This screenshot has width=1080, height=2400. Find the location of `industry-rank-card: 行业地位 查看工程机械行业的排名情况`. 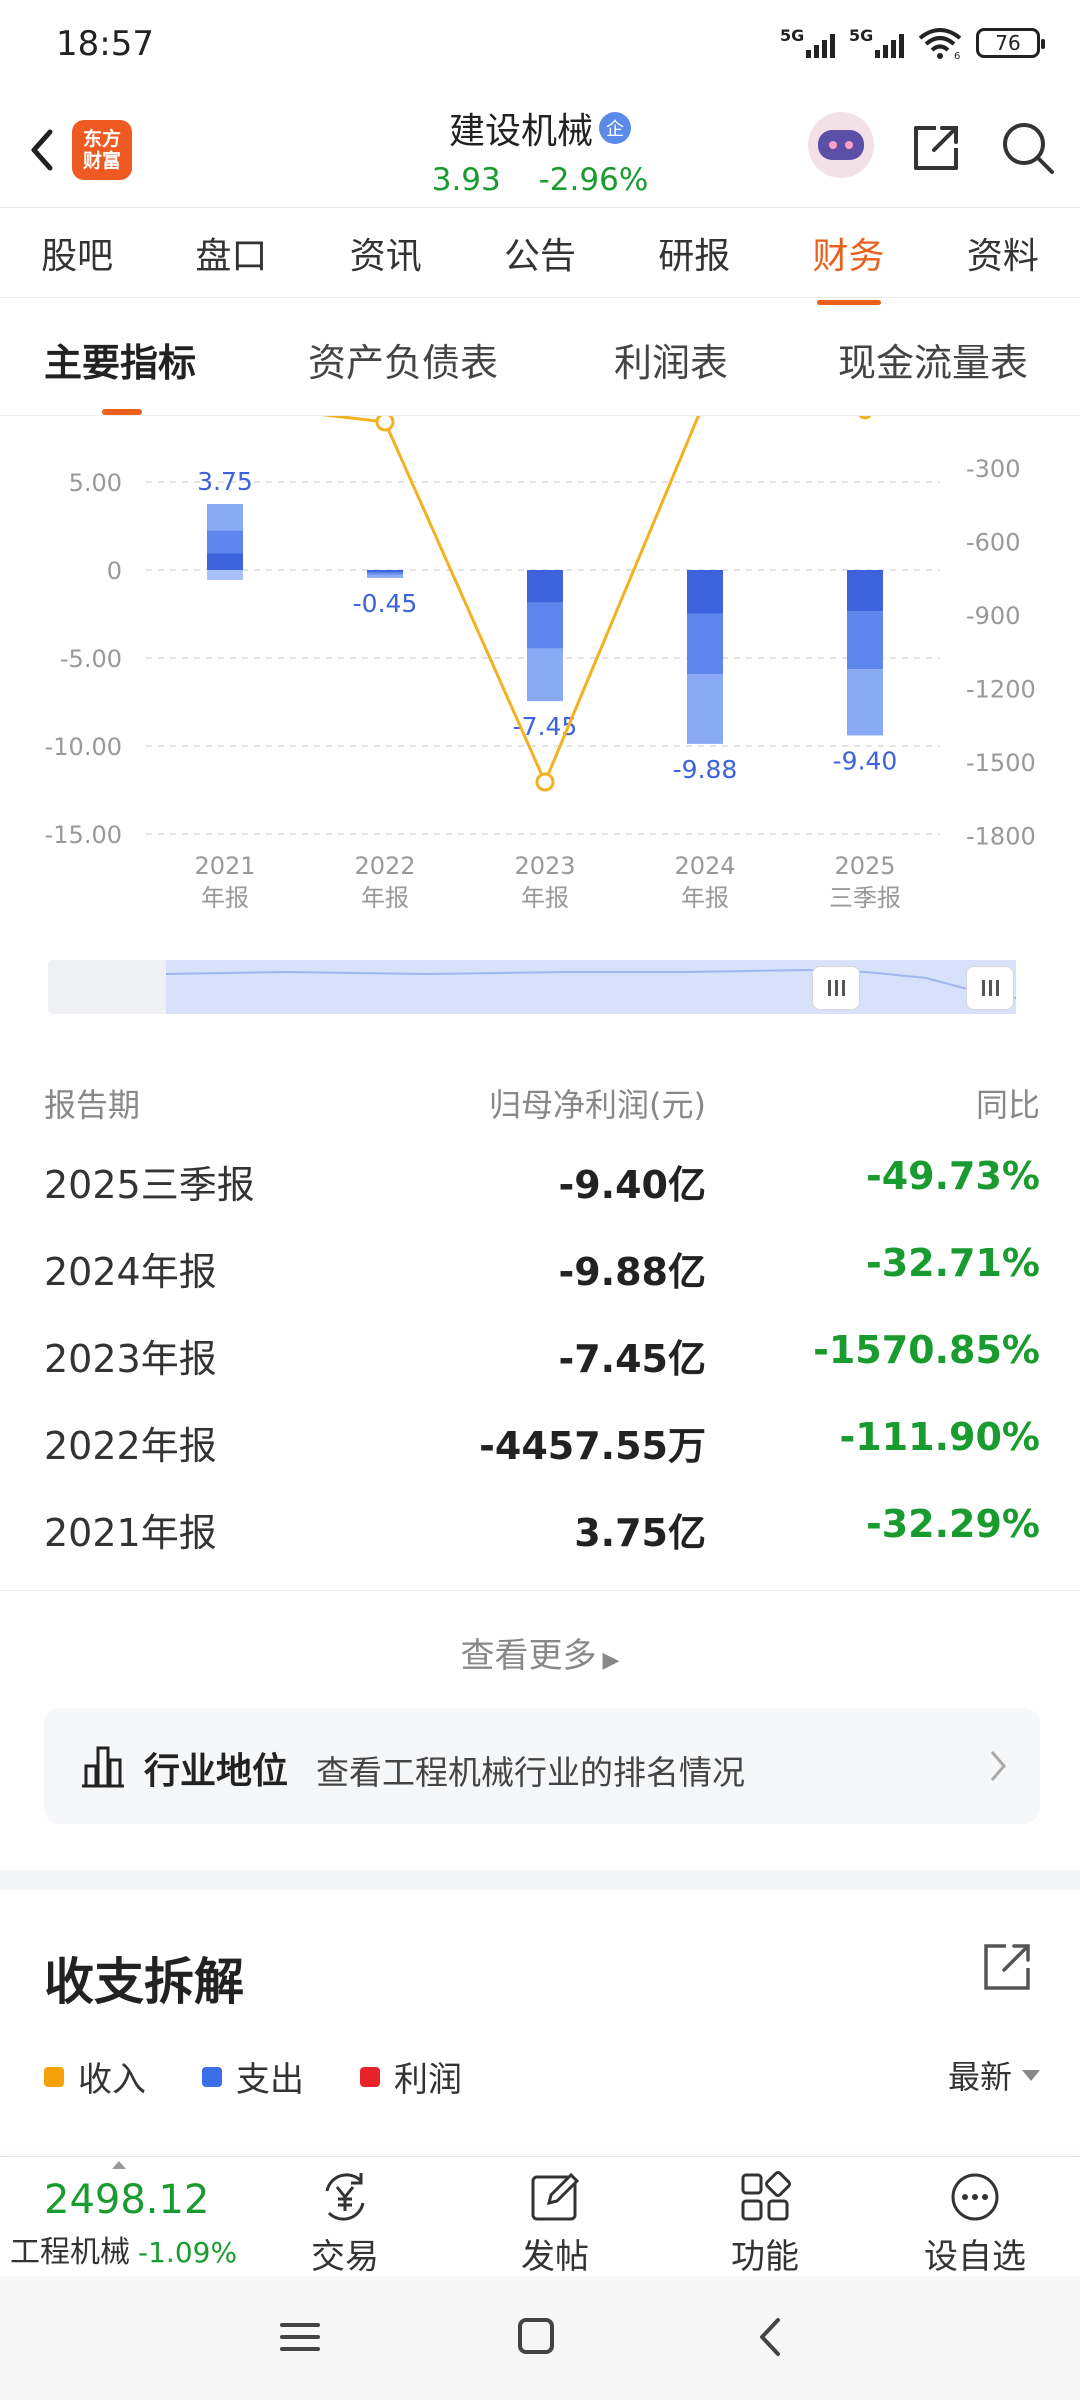

industry-rank-card: 行业地位 查看工程机械行业的排名情况 is located at coordinates (542, 1766).